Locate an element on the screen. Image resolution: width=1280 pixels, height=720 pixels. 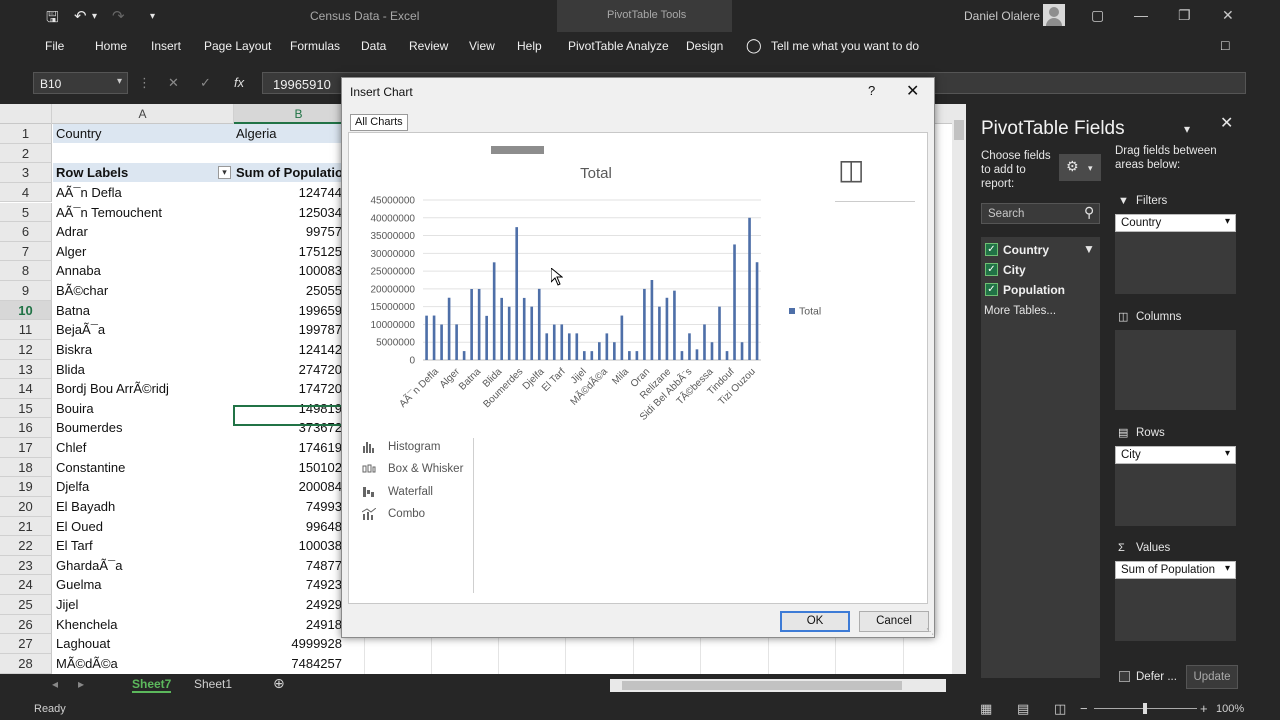
cell-b: 24918 is located at coordinates (288, 625).